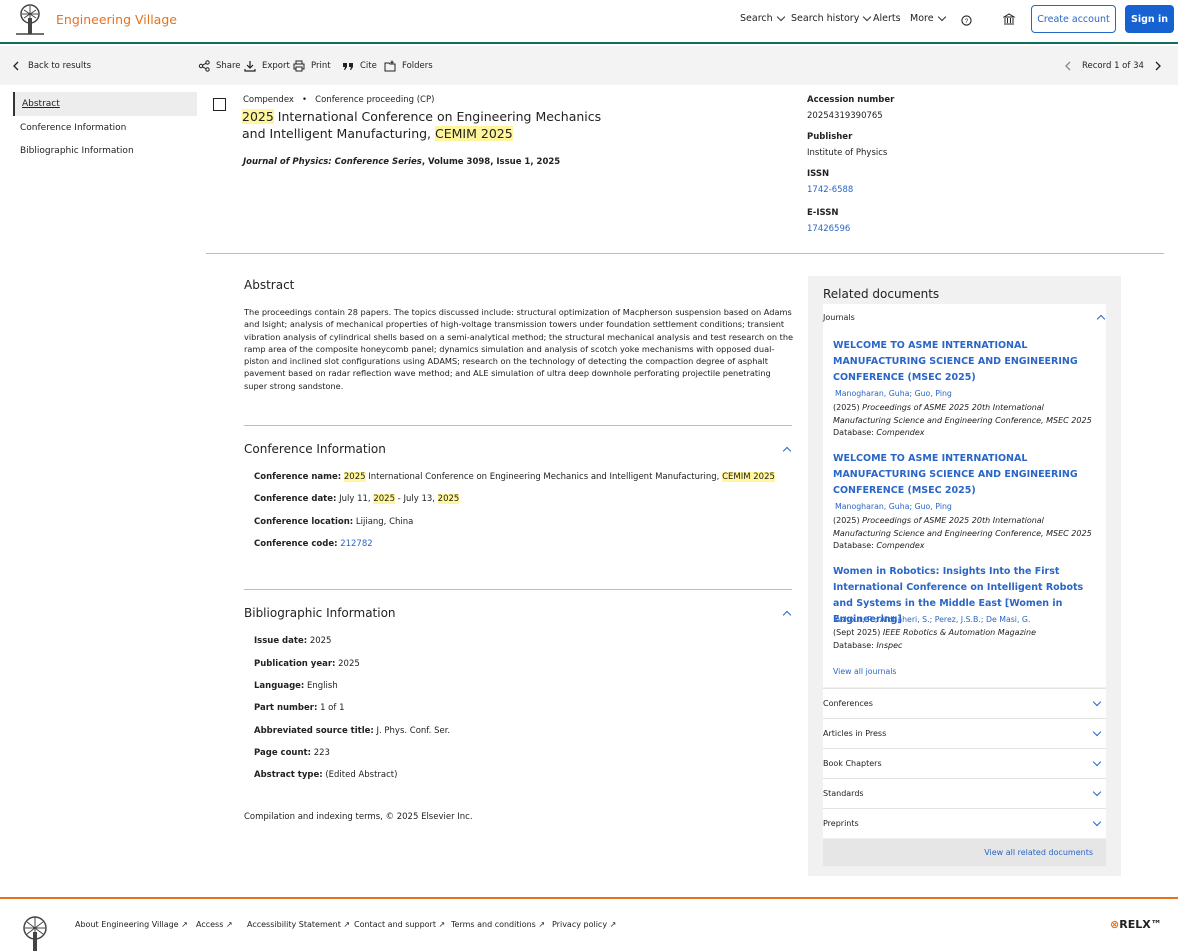 Image resolution: width=1178 pixels, height=951 pixels. I want to click on field-label: Publication year:, so click(295, 664).